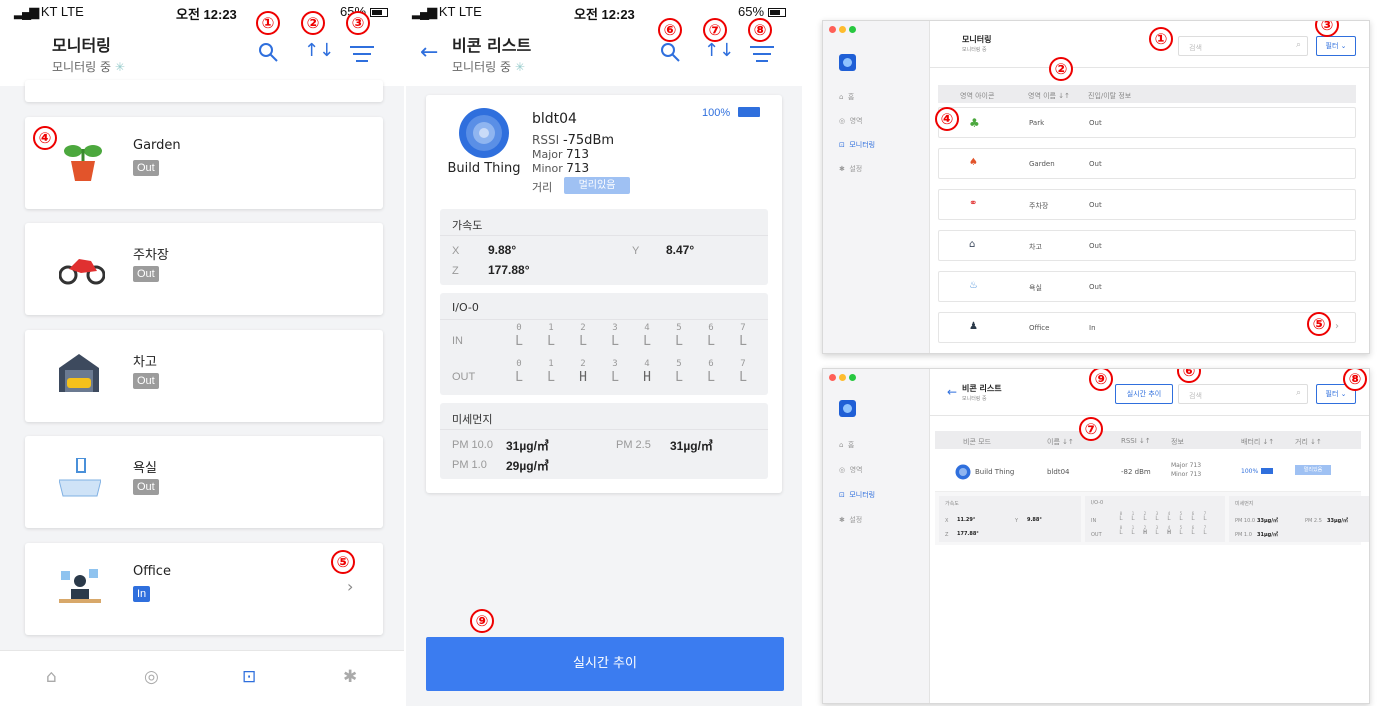  Describe the element at coordinates (1147, 327) in the screenshot. I see `table-row: ♟ Office In ›` at that location.